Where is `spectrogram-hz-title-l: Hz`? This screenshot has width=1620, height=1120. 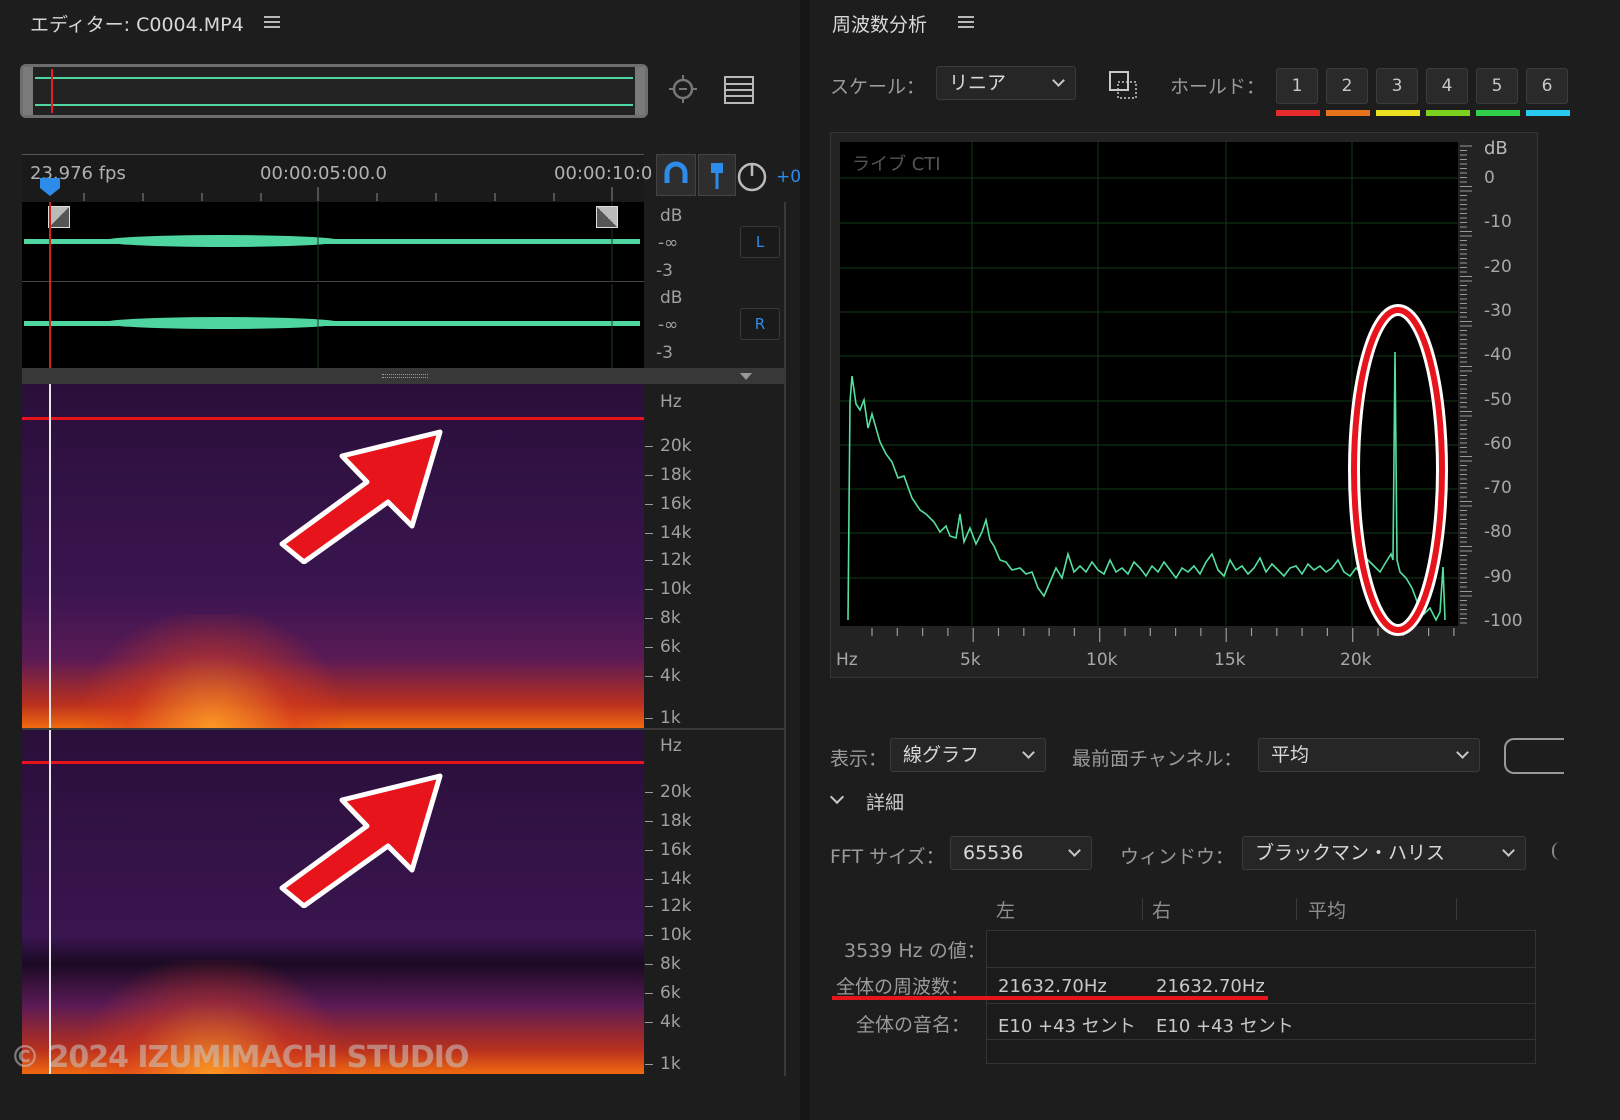
spectrogram-hz-title-l: Hz is located at coordinates (671, 402).